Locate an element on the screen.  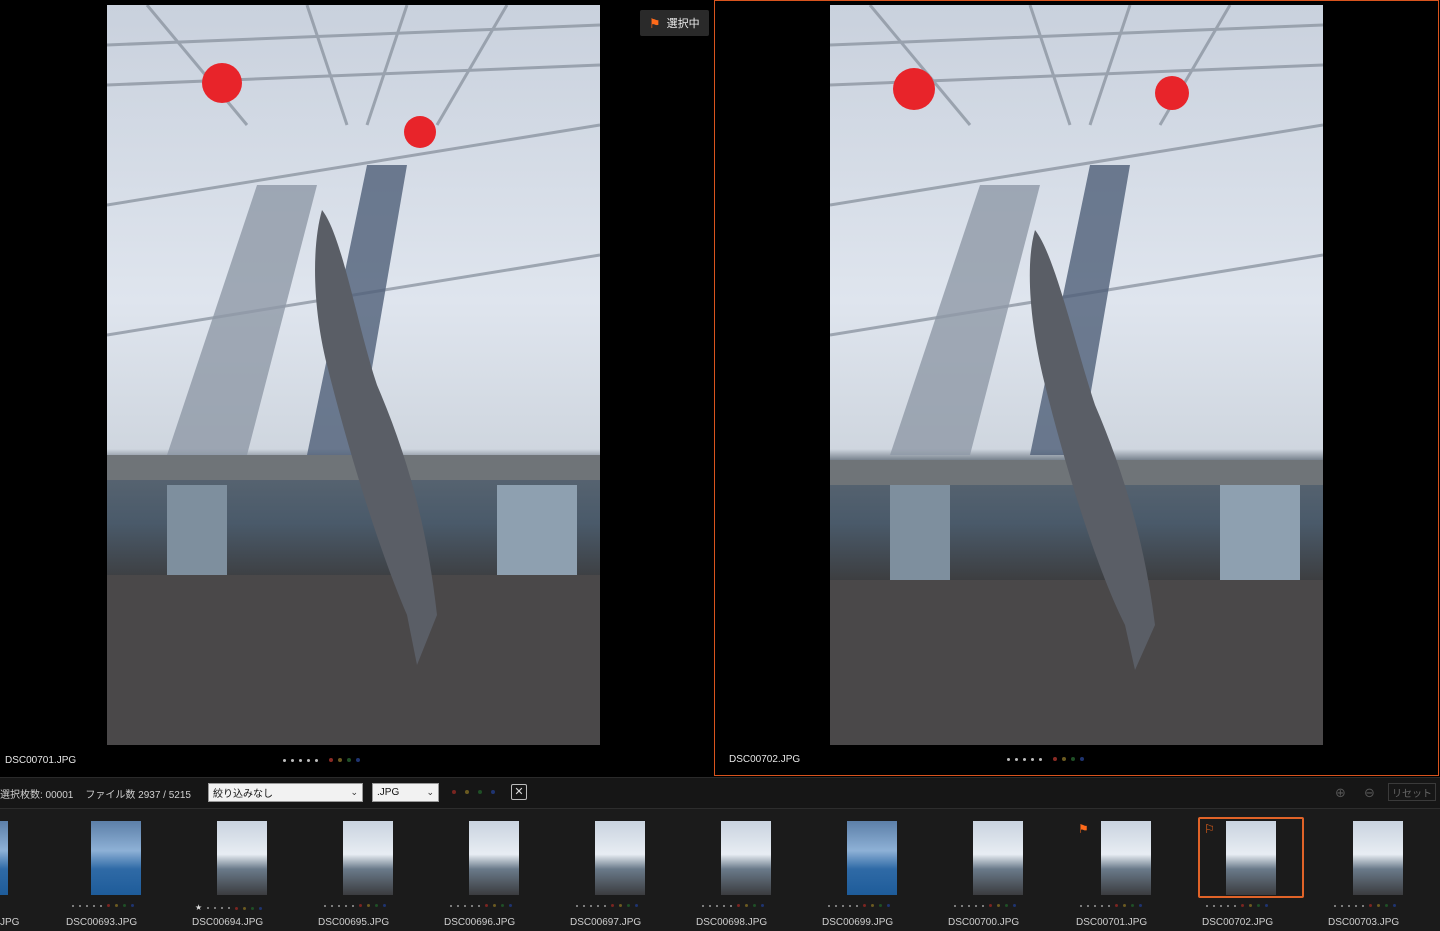
thumbnail-item: DSC00699.JPG is located at coordinates (885, 870).